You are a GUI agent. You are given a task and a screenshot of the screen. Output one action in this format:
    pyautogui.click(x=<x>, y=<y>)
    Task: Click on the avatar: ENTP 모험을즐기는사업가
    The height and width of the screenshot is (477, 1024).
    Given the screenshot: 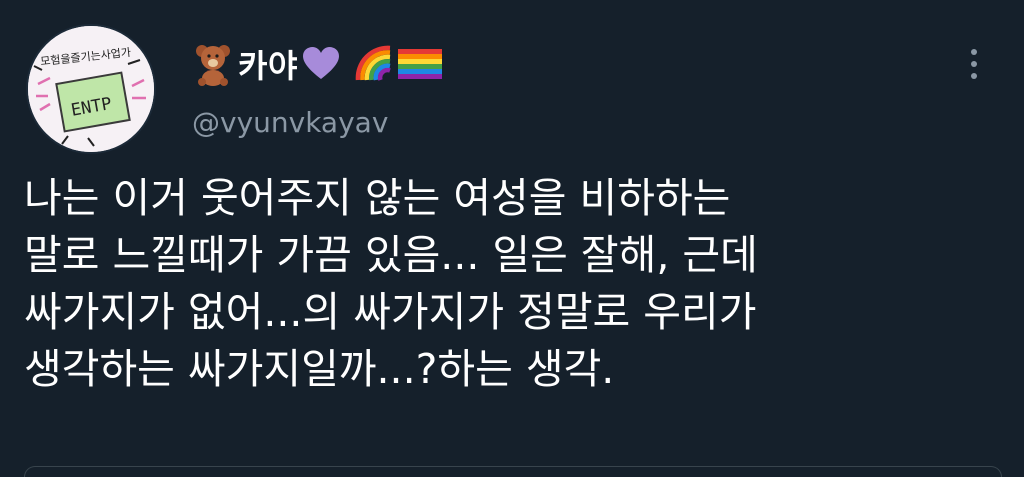 What is the action you would take?
    pyautogui.click(x=91, y=89)
    